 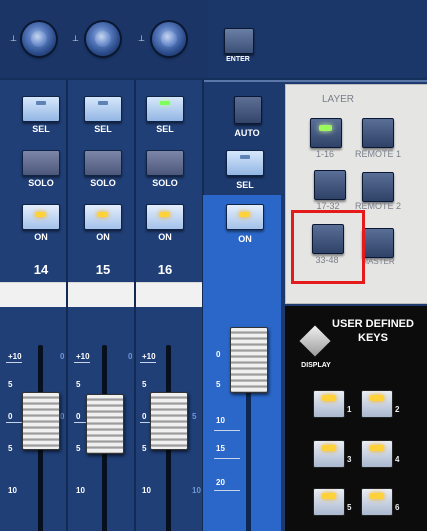 I want to click on fader-ch16, so click(x=169, y=421).